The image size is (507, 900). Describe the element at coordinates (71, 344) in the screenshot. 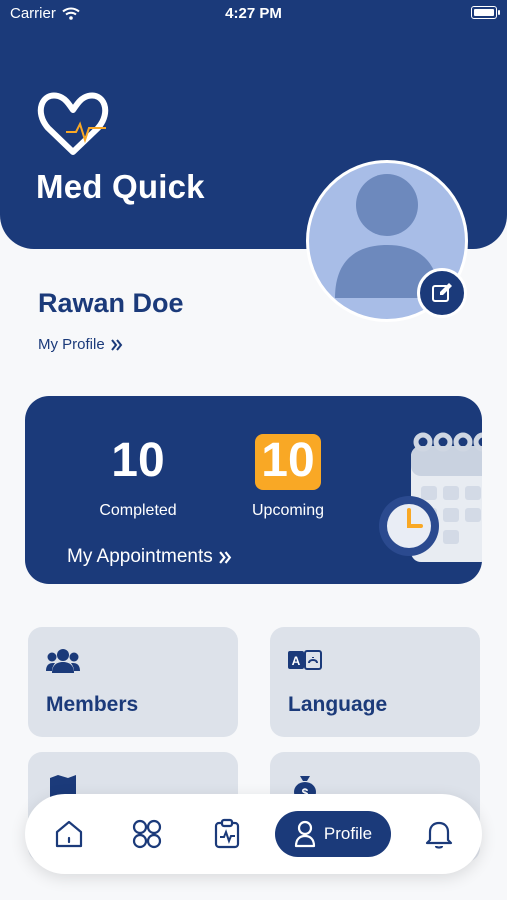

I see `my-profile-label: My Profile` at that location.